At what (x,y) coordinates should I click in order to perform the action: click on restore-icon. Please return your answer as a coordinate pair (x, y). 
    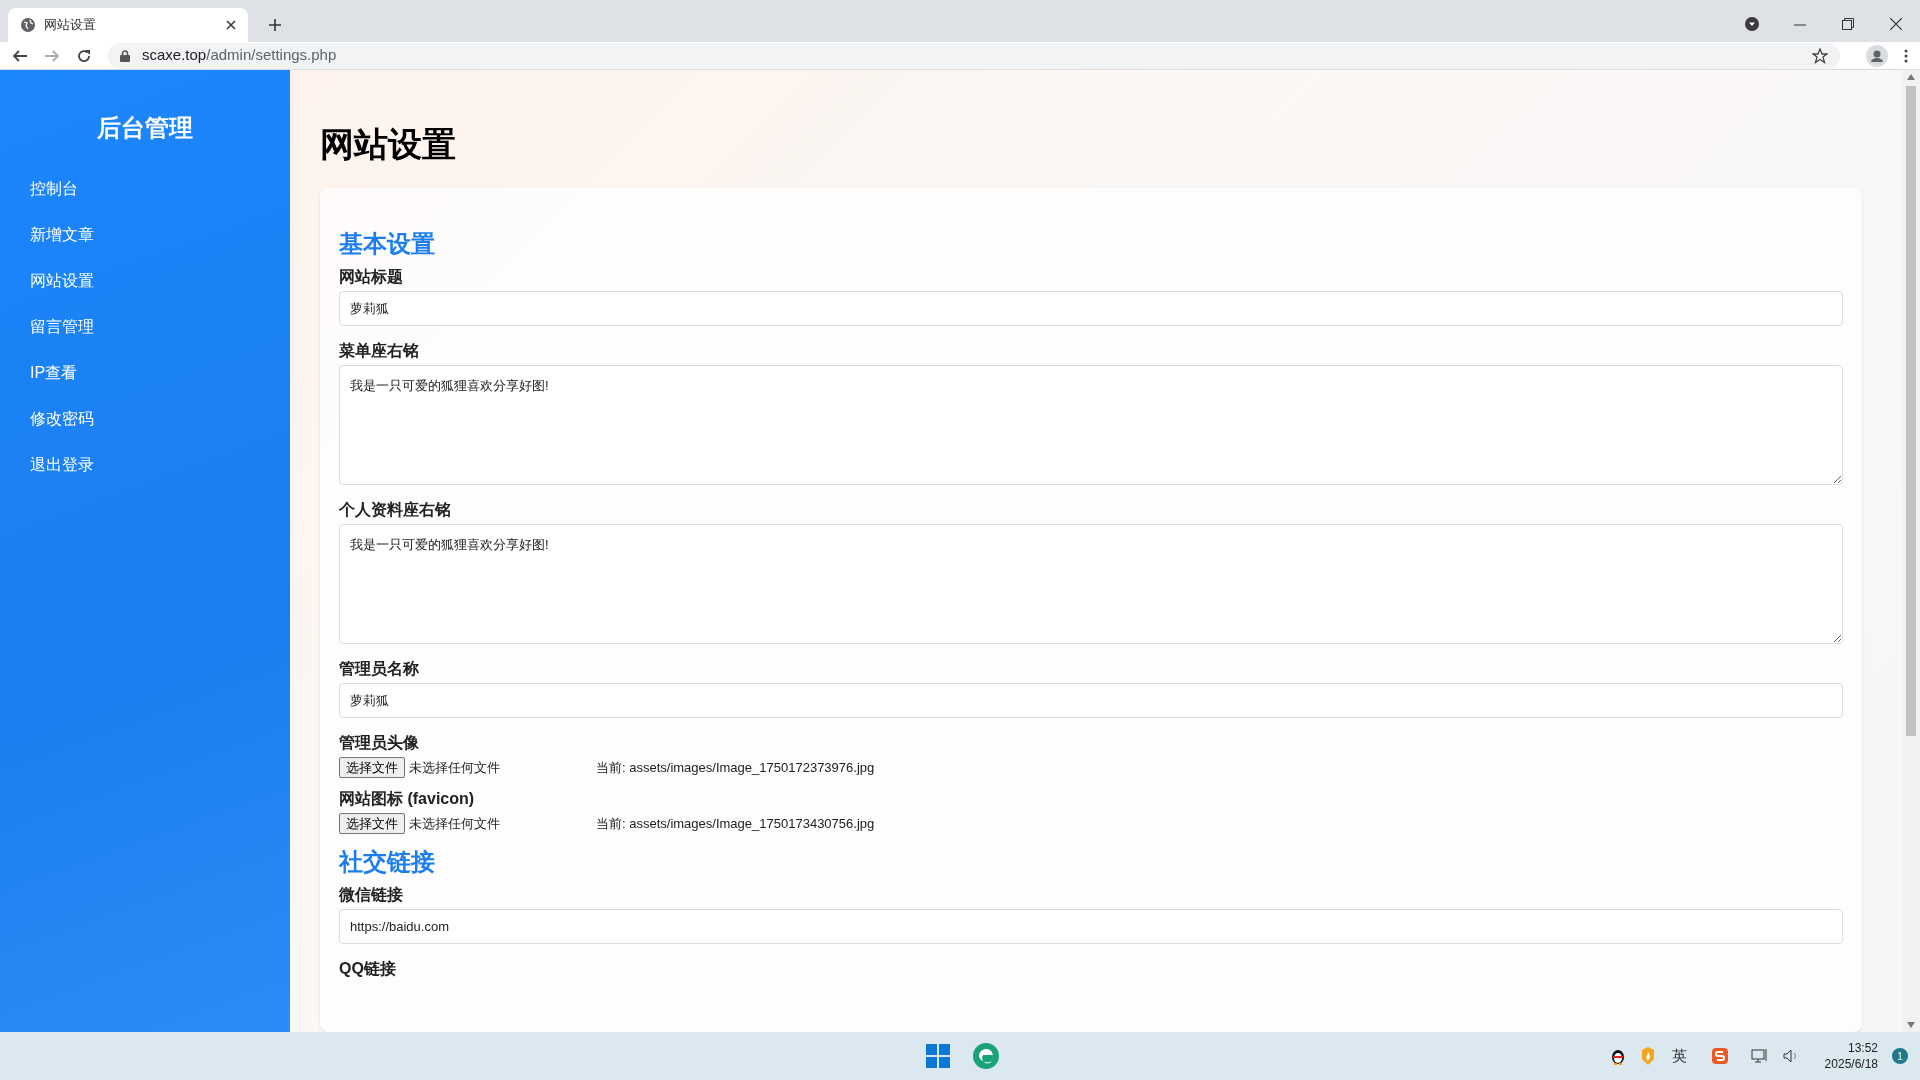
    Looking at the image, I should click on (1848, 24).